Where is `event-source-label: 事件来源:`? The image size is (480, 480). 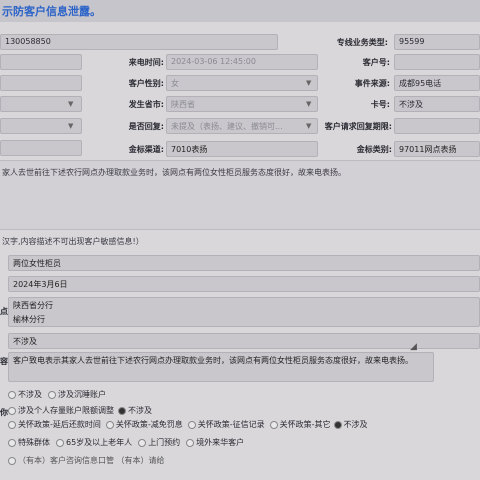
event-source-label: 事件来源: is located at coordinates (372, 83).